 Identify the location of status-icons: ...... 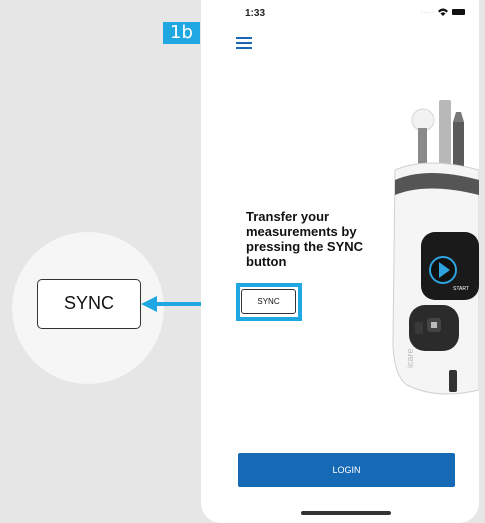
(443, 12).